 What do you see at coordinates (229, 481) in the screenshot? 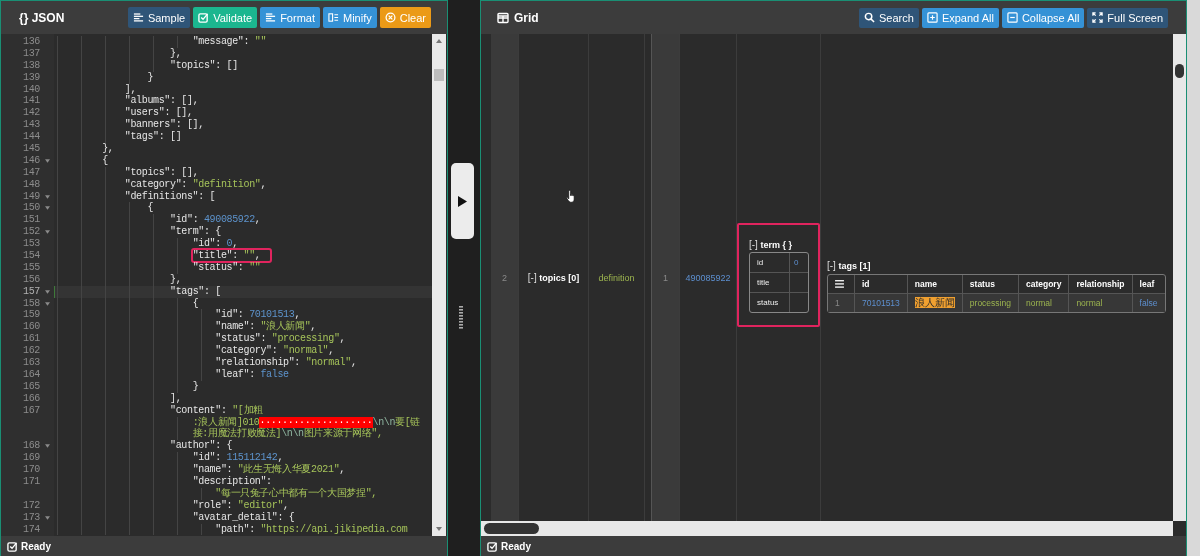
I see `json-key: "description"` at bounding box center [229, 481].